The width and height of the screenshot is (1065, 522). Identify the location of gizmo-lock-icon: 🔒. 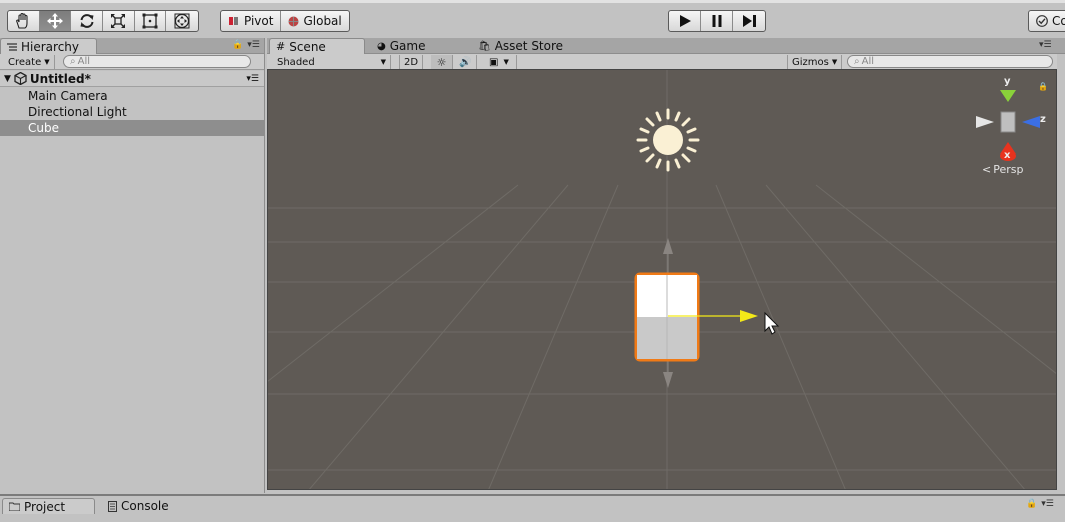
(1043, 86).